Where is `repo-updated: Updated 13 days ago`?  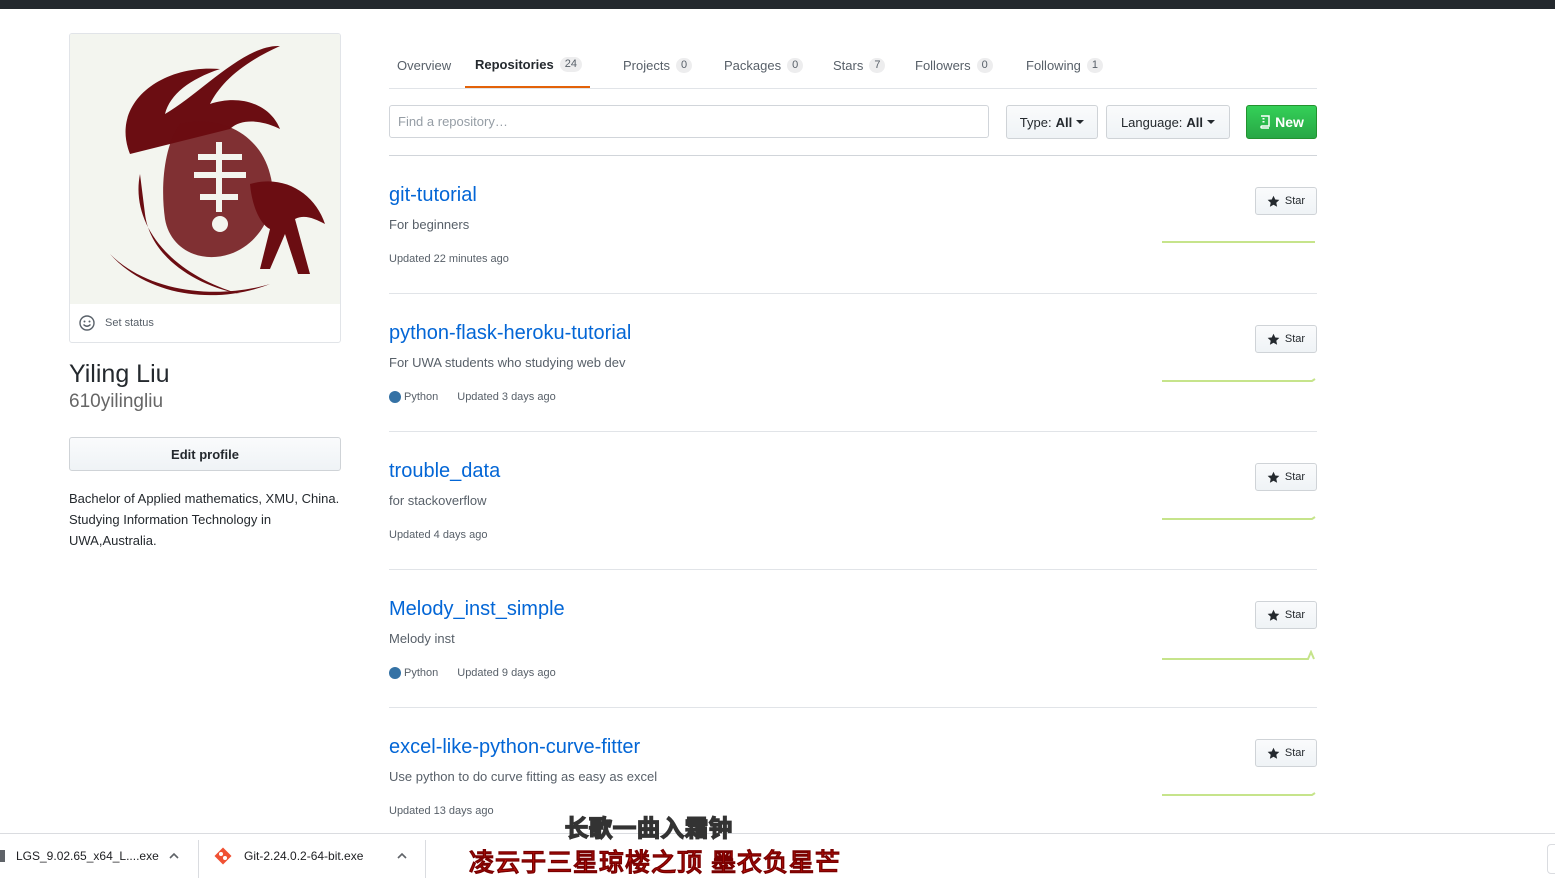
repo-updated: Updated 13 days ago is located at coordinates (441, 811).